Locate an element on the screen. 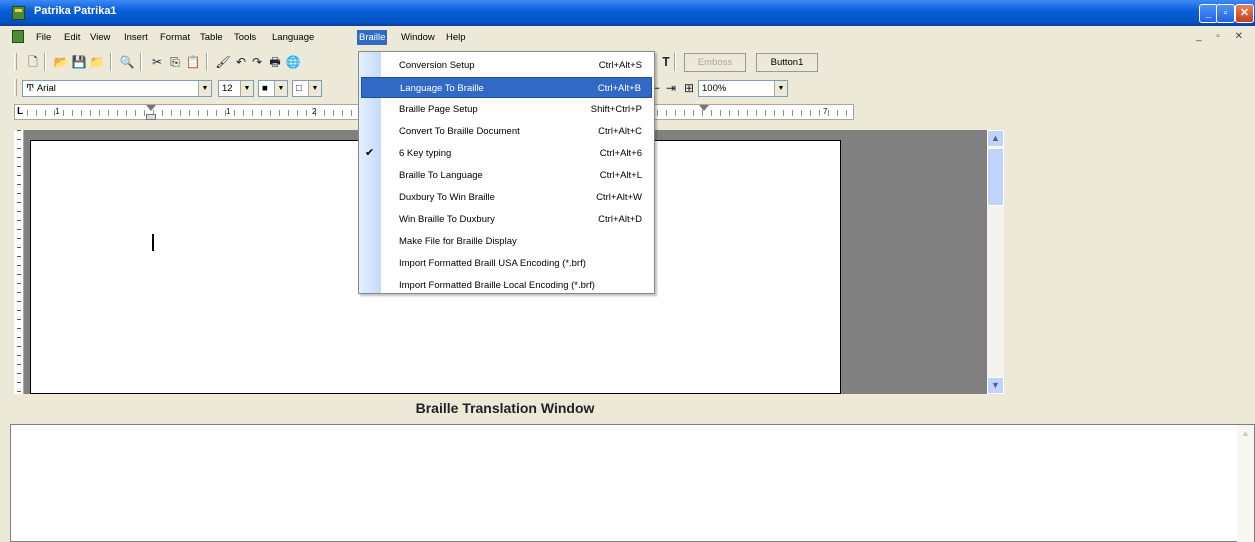 This screenshot has height=542, width=1255. color-swatch-icon: ■ is located at coordinates (265, 88).